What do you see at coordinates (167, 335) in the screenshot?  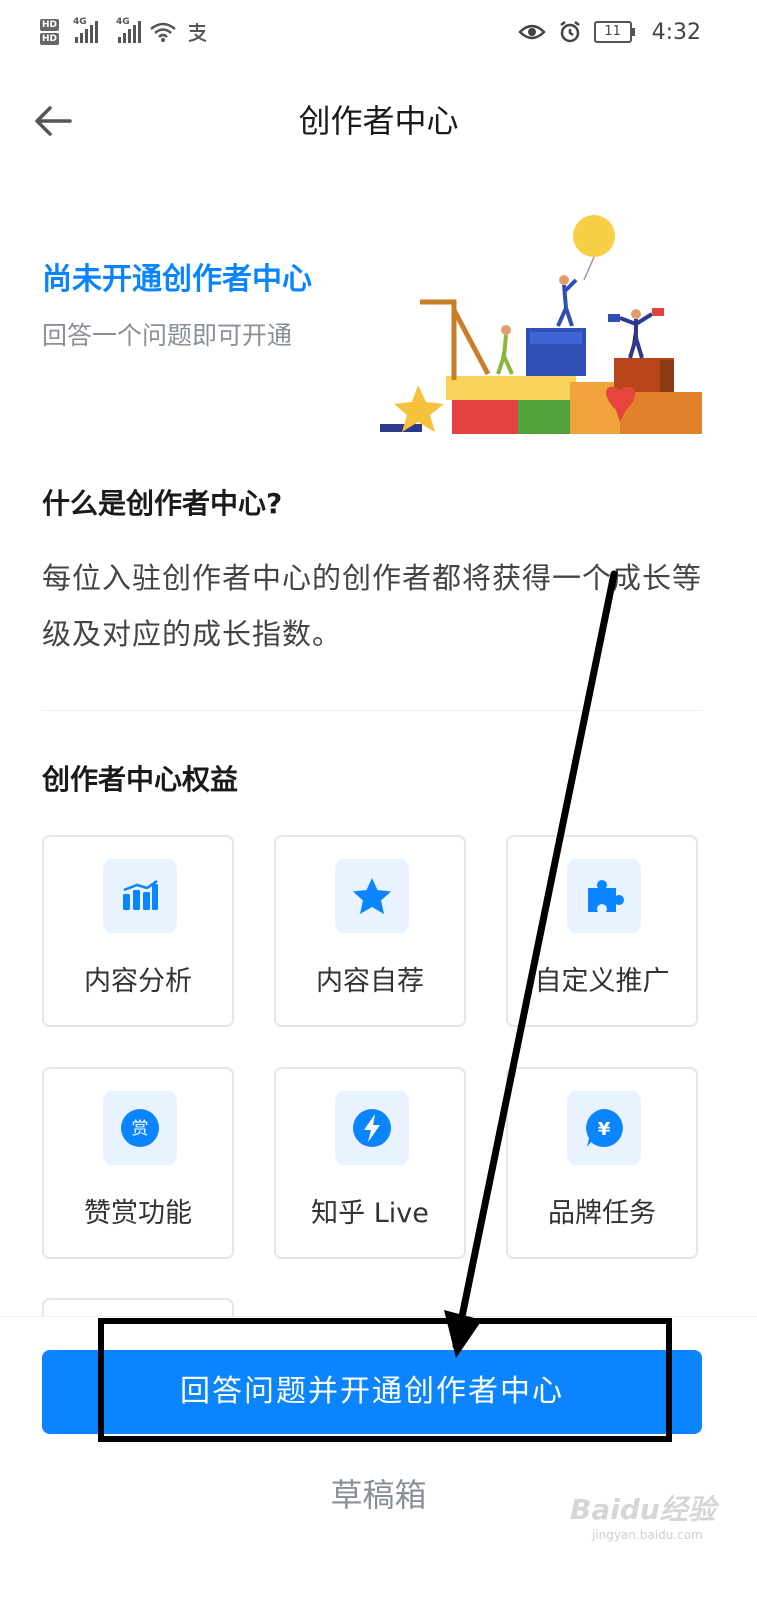 I see `hero-subtitle: 回答一个问题即可开通` at bounding box center [167, 335].